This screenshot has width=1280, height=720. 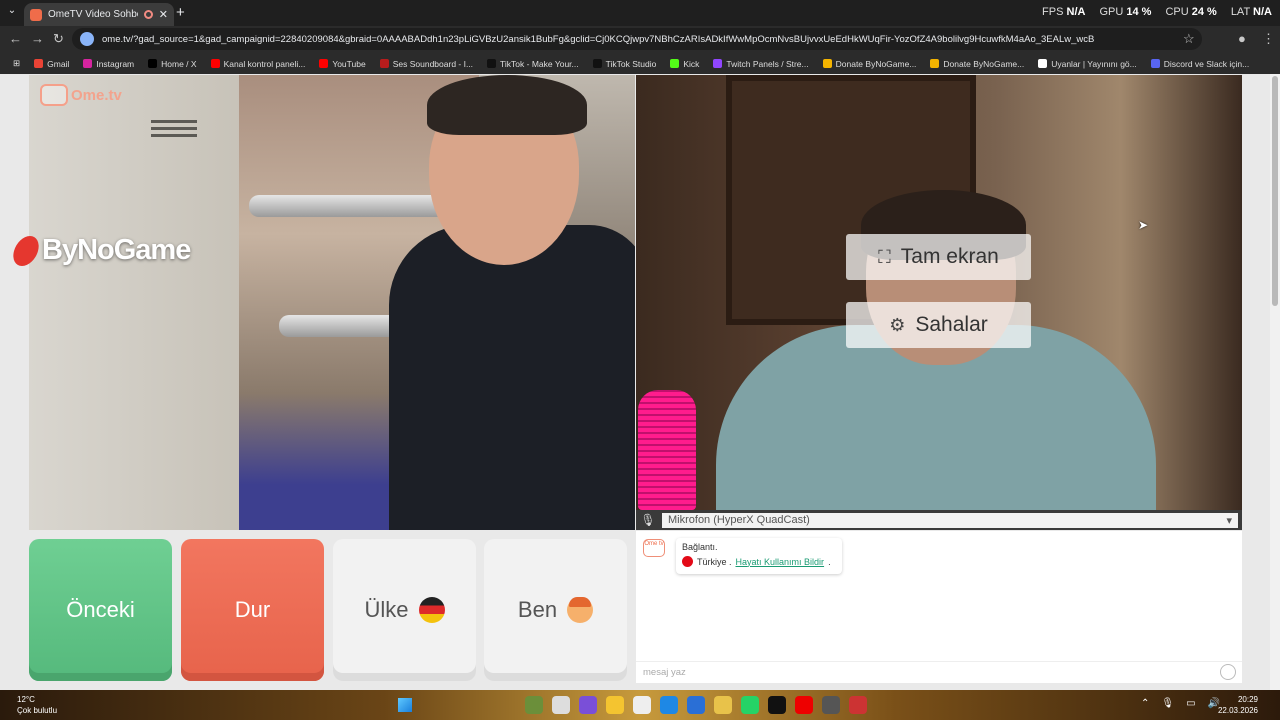 I want to click on fps-readout: FPS N/A, so click(x=1064, y=12).